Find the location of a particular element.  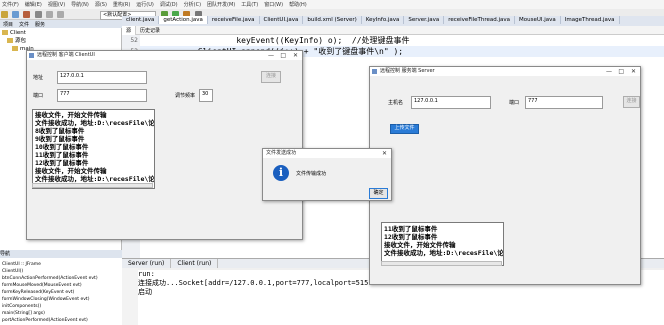

log-line: 接收文件，开始文件传输 is located at coordinates (71, 115).